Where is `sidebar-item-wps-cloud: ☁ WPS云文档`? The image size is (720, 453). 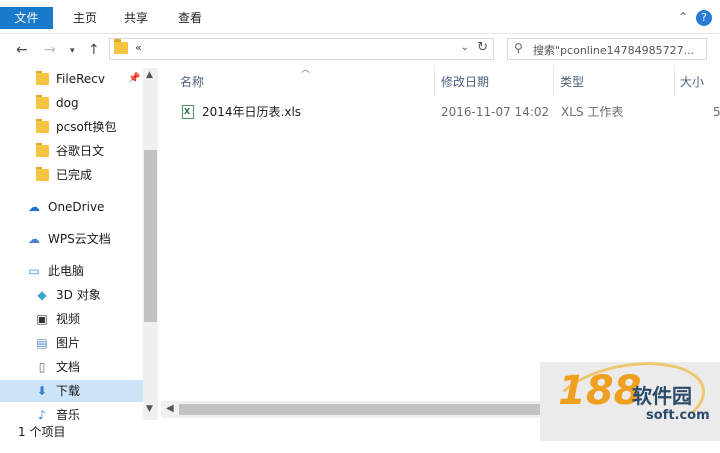
sidebar-item-wps-cloud: ☁ WPS云文档 is located at coordinates (71, 239).